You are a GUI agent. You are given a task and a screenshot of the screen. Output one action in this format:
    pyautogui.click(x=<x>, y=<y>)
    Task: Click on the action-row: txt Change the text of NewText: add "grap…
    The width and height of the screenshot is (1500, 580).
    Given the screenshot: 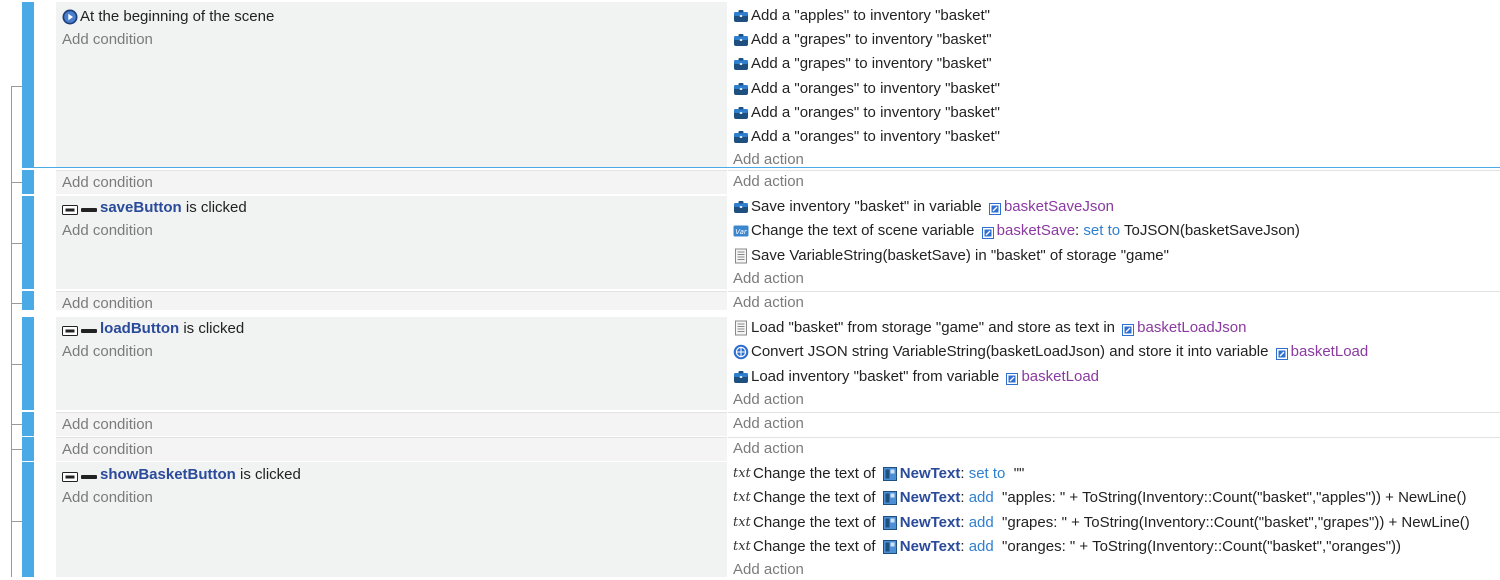 What is the action you would take?
    pyautogui.click(x=1101, y=523)
    